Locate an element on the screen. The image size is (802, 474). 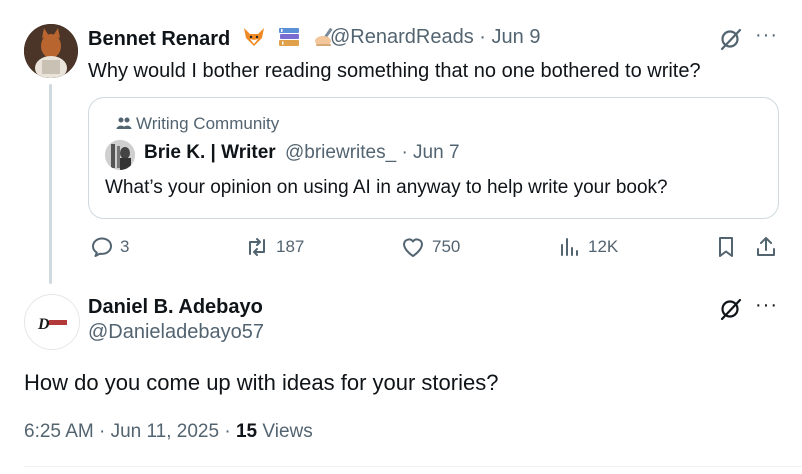
repost-icon is located at coordinates (257, 247).